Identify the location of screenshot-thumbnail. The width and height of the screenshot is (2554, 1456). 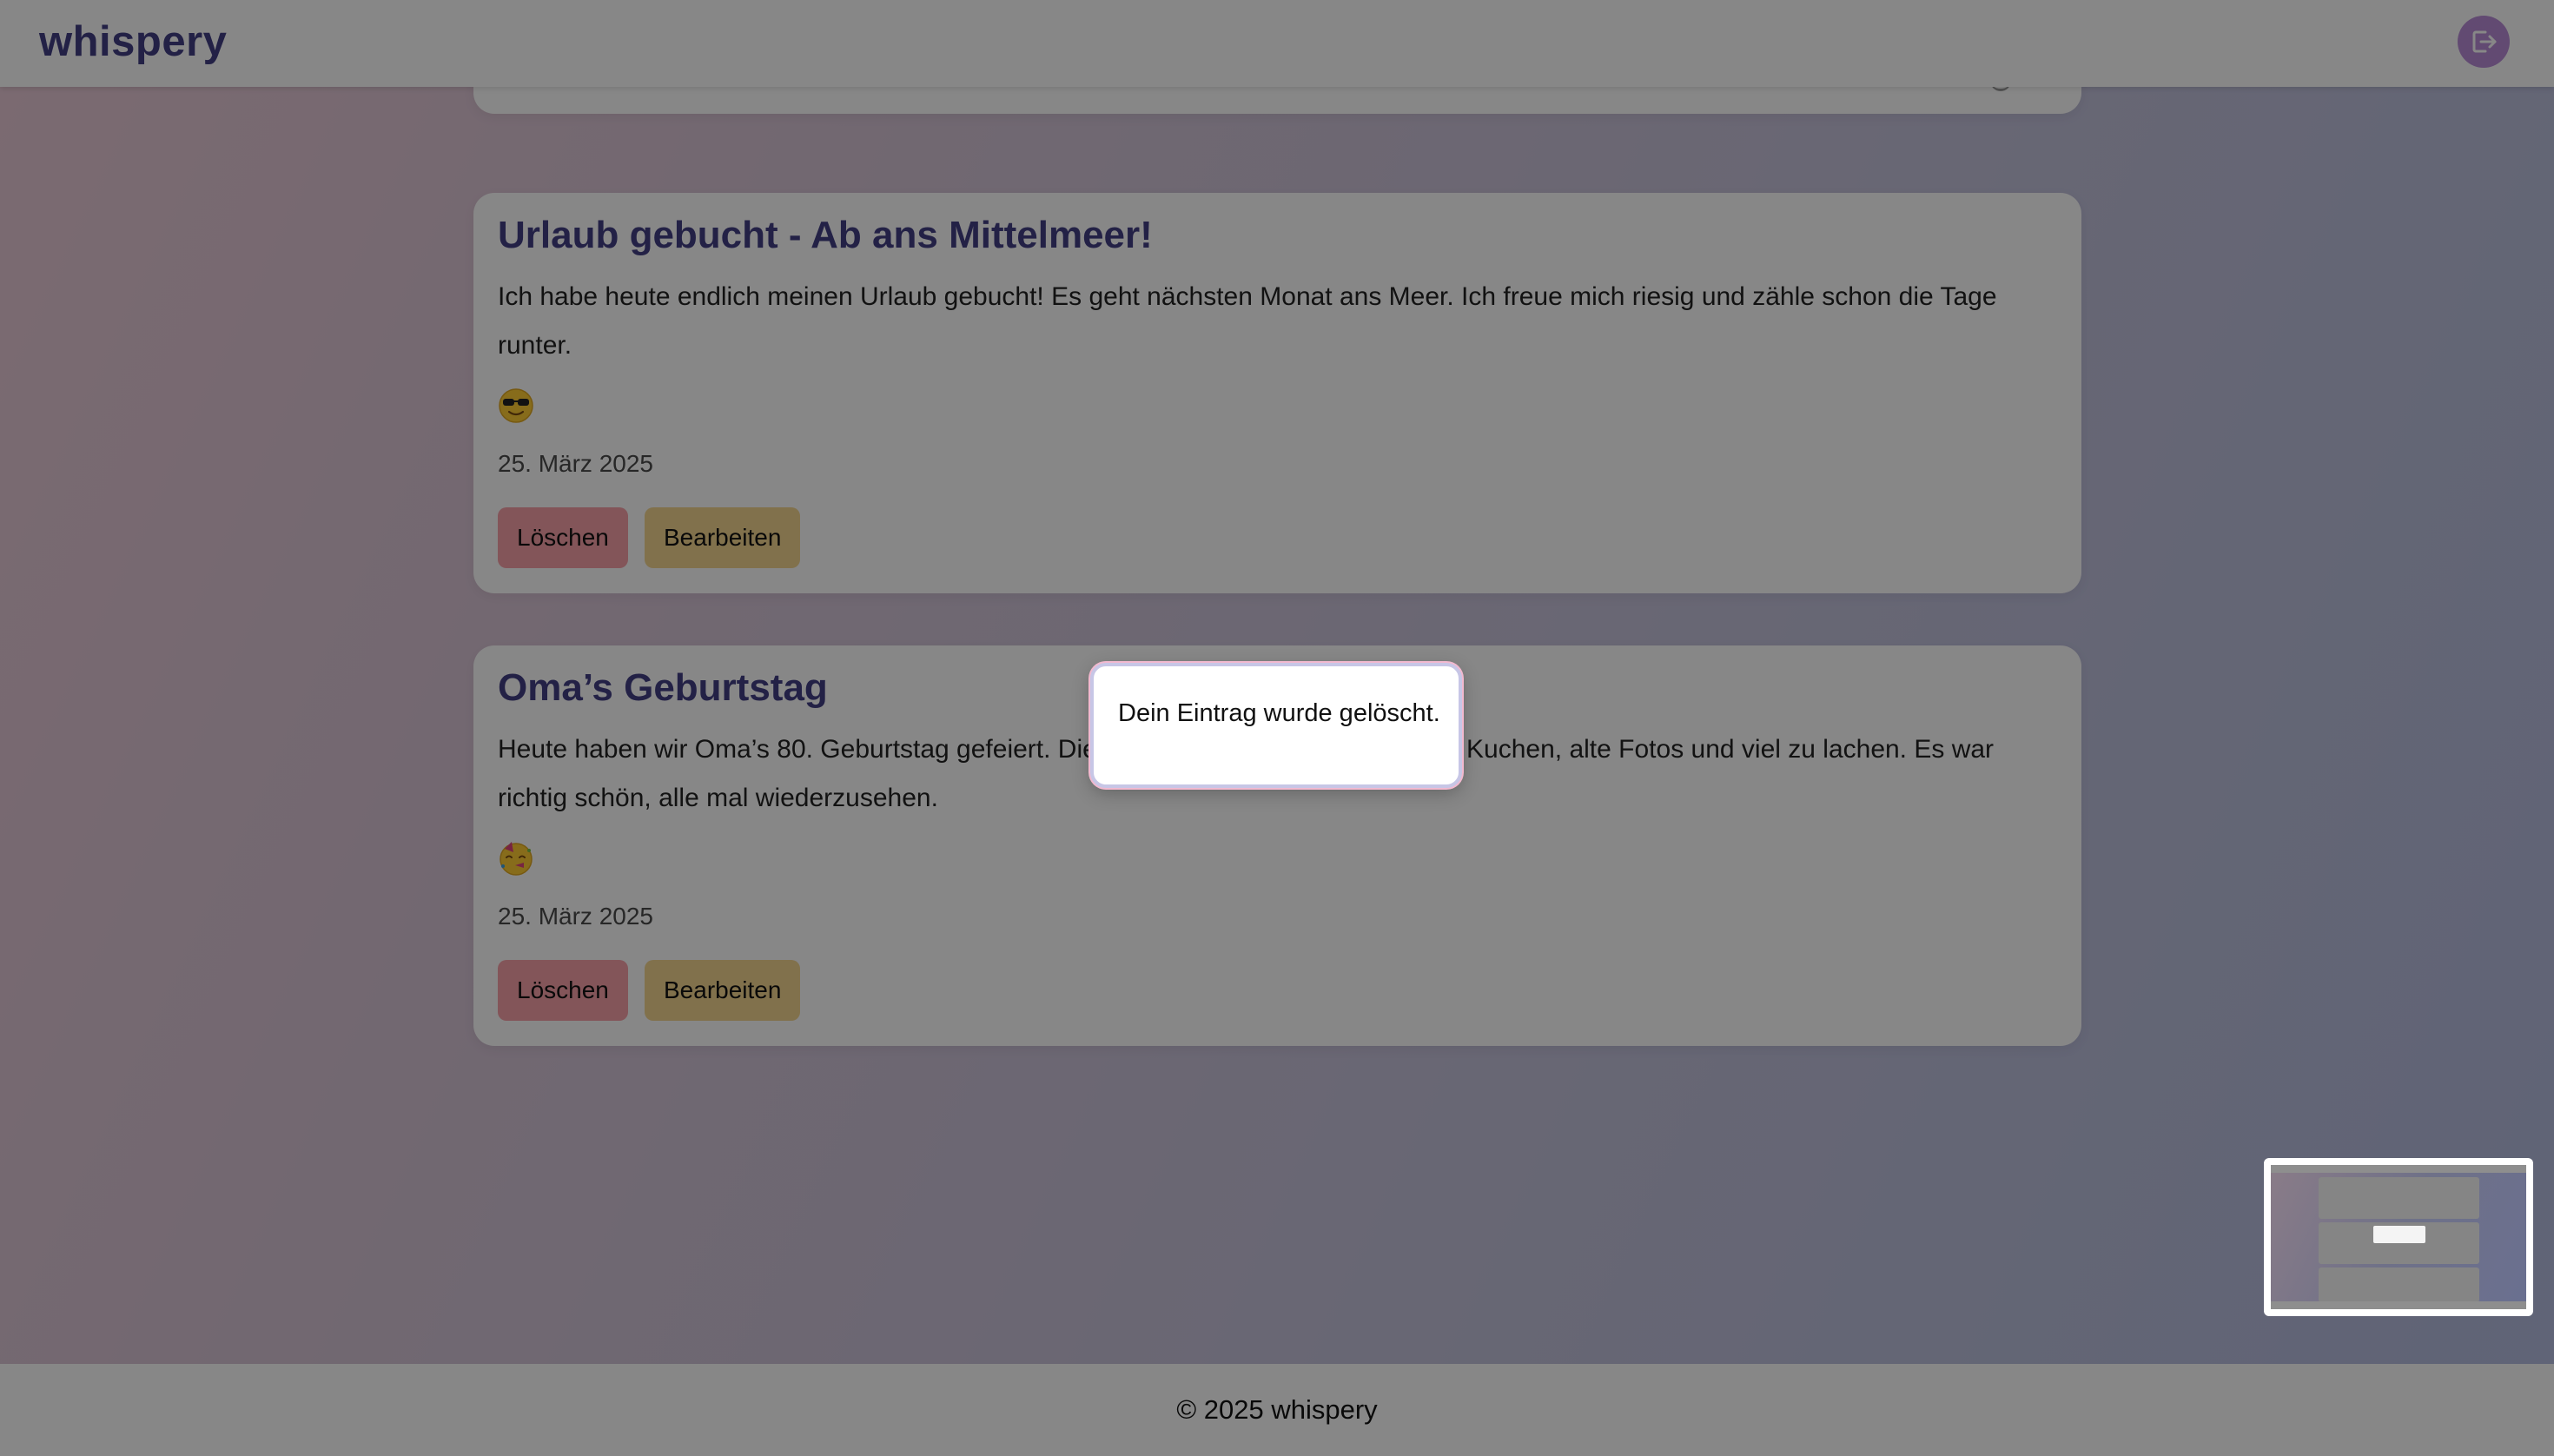
(2398, 1237).